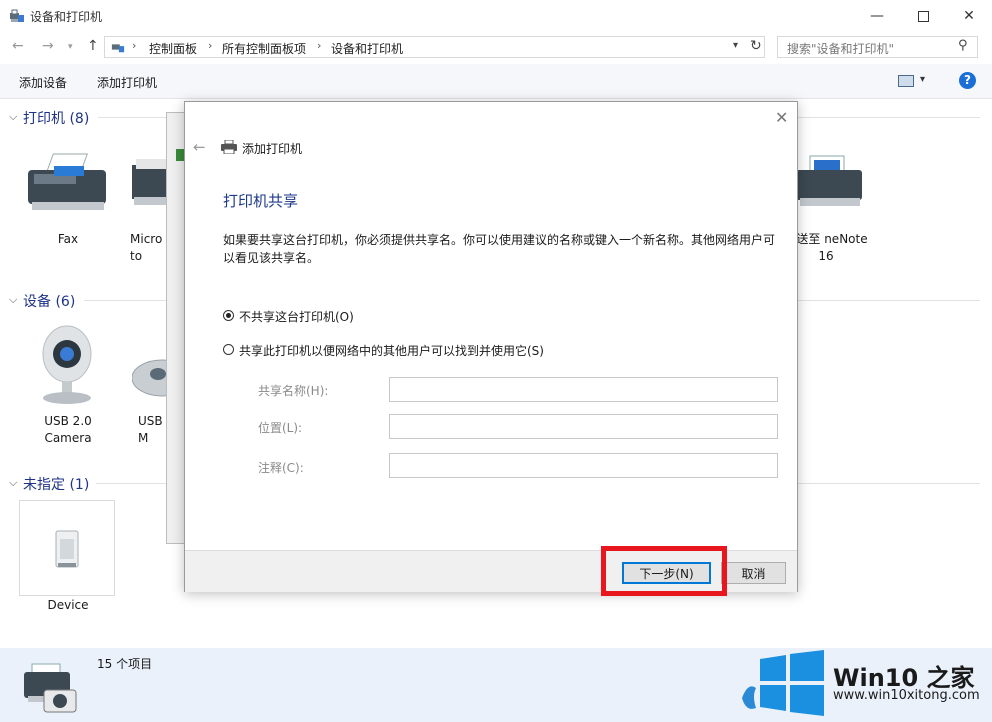 The width and height of the screenshot is (992, 722). What do you see at coordinates (43, 82) in the screenshot?
I see `add-device-button: 添加设备` at bounding box center [43, 82].